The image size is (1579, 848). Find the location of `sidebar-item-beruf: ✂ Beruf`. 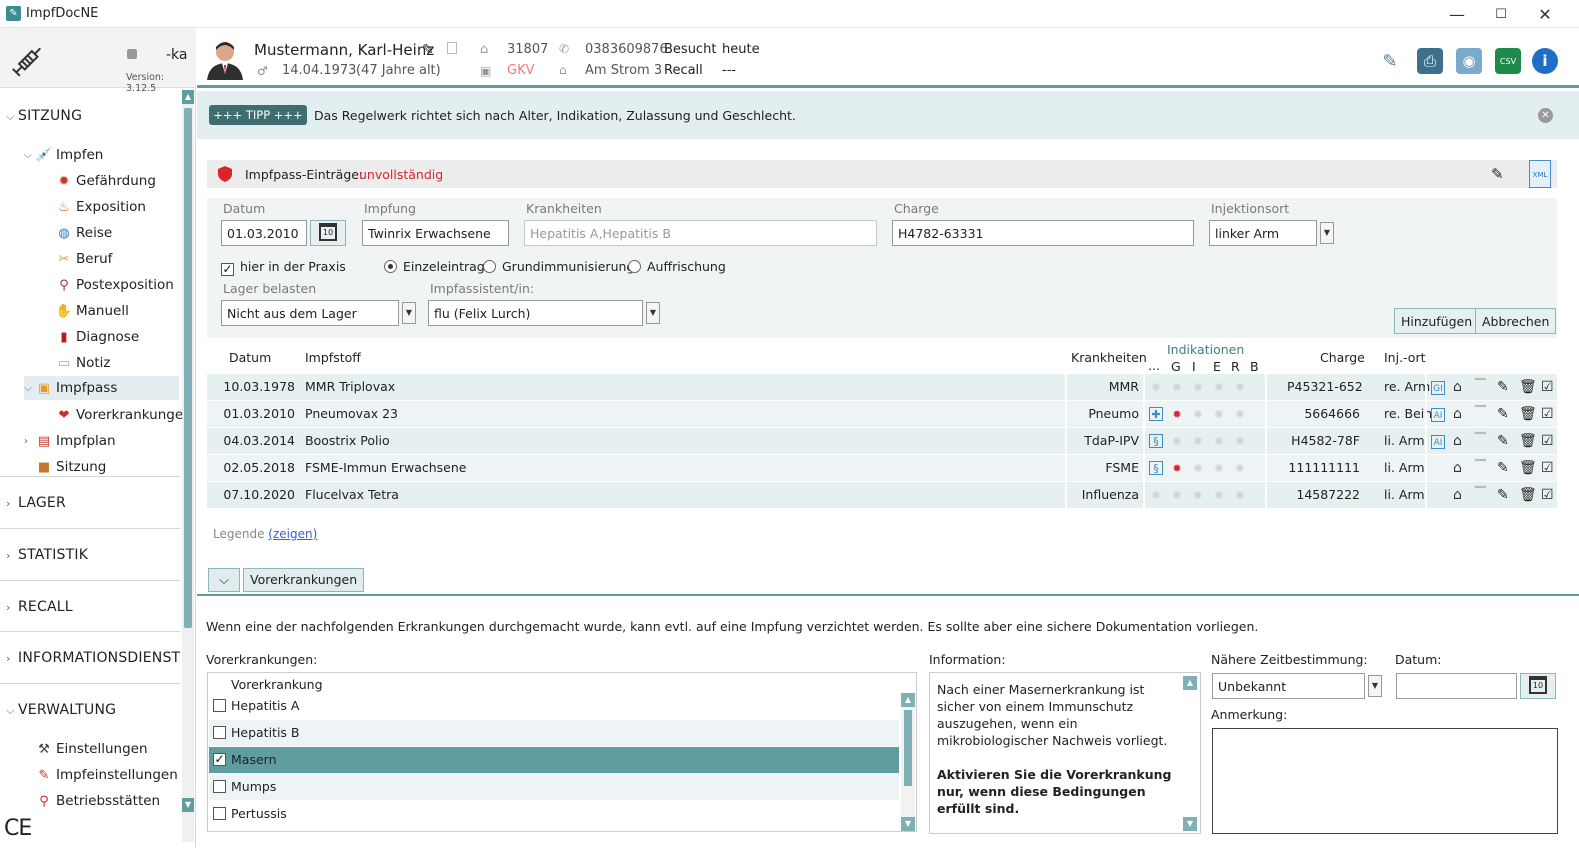

sidebar-item-beruf: ✂ Beruf is located at coordinates (84, 259).